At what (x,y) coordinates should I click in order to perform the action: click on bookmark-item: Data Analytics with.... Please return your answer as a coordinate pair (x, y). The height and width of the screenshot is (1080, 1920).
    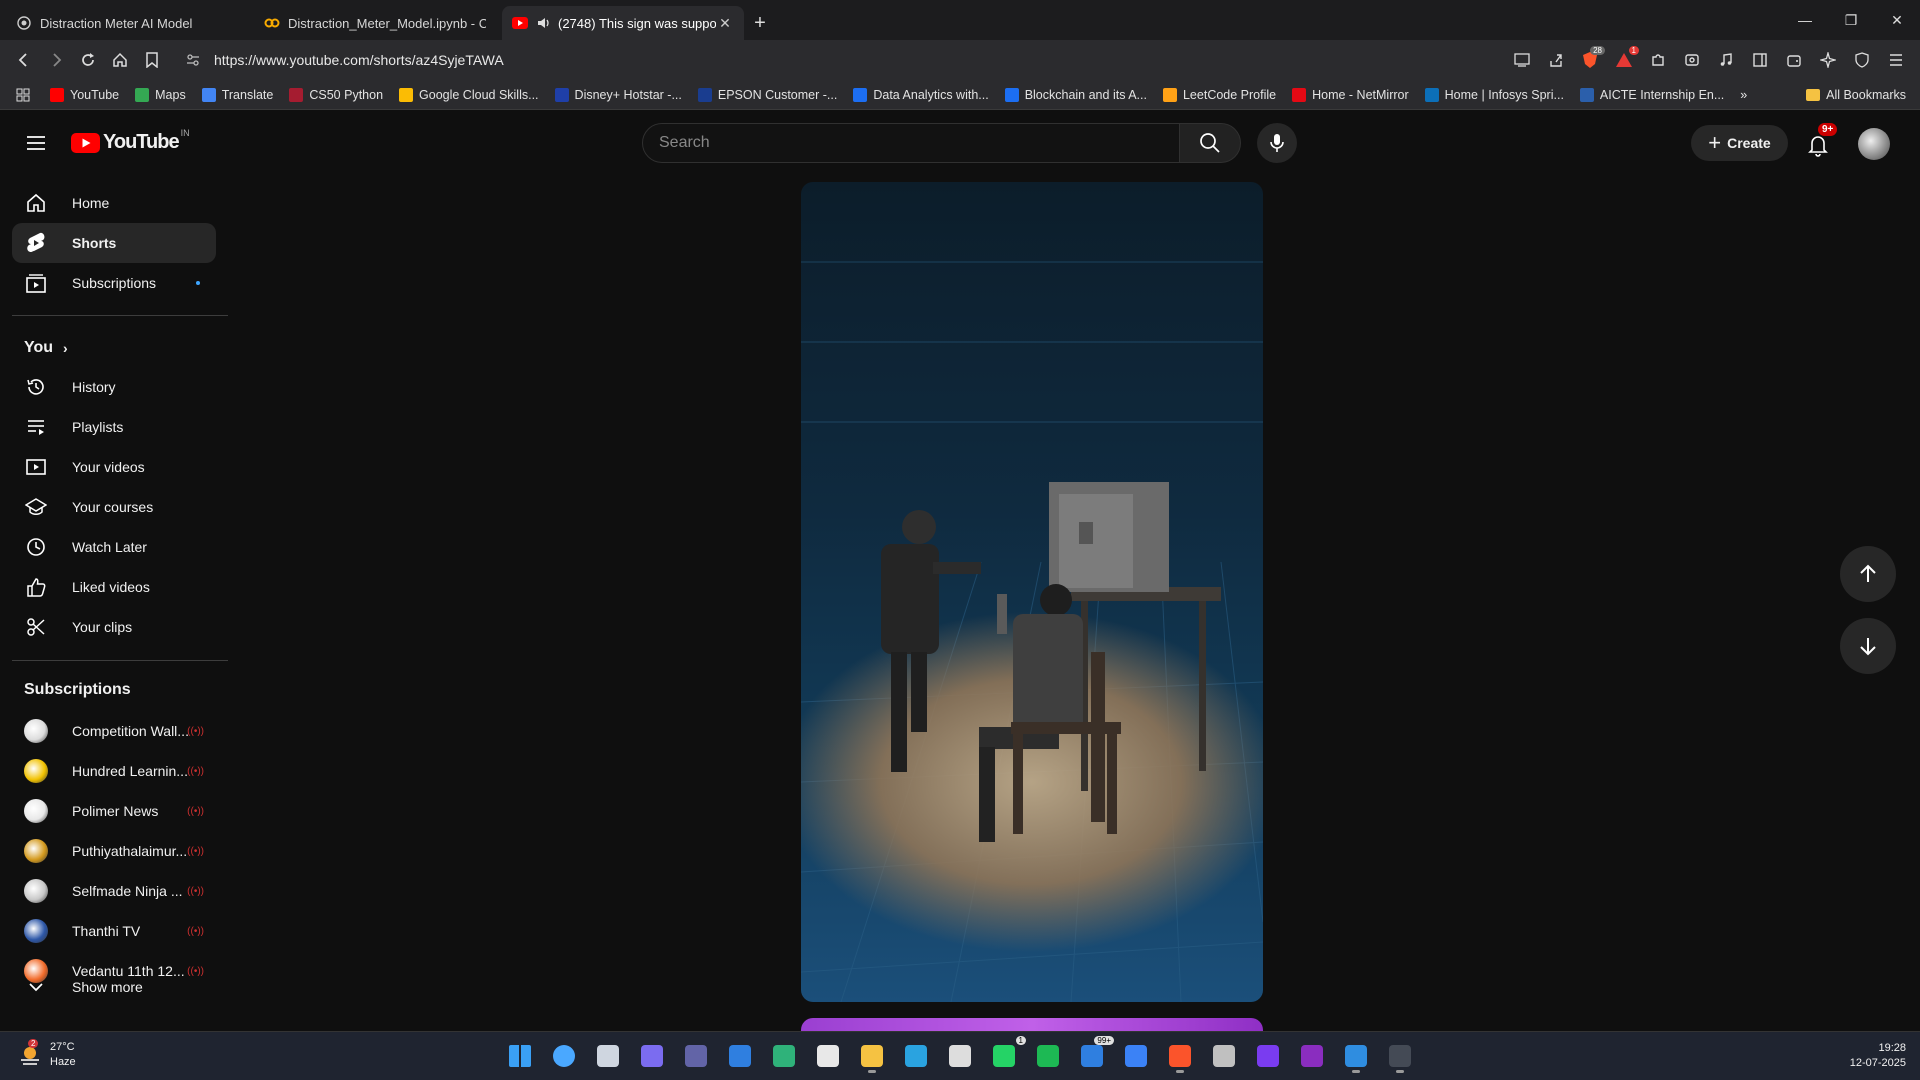
    Looking at the image, I should click on (921, 94).